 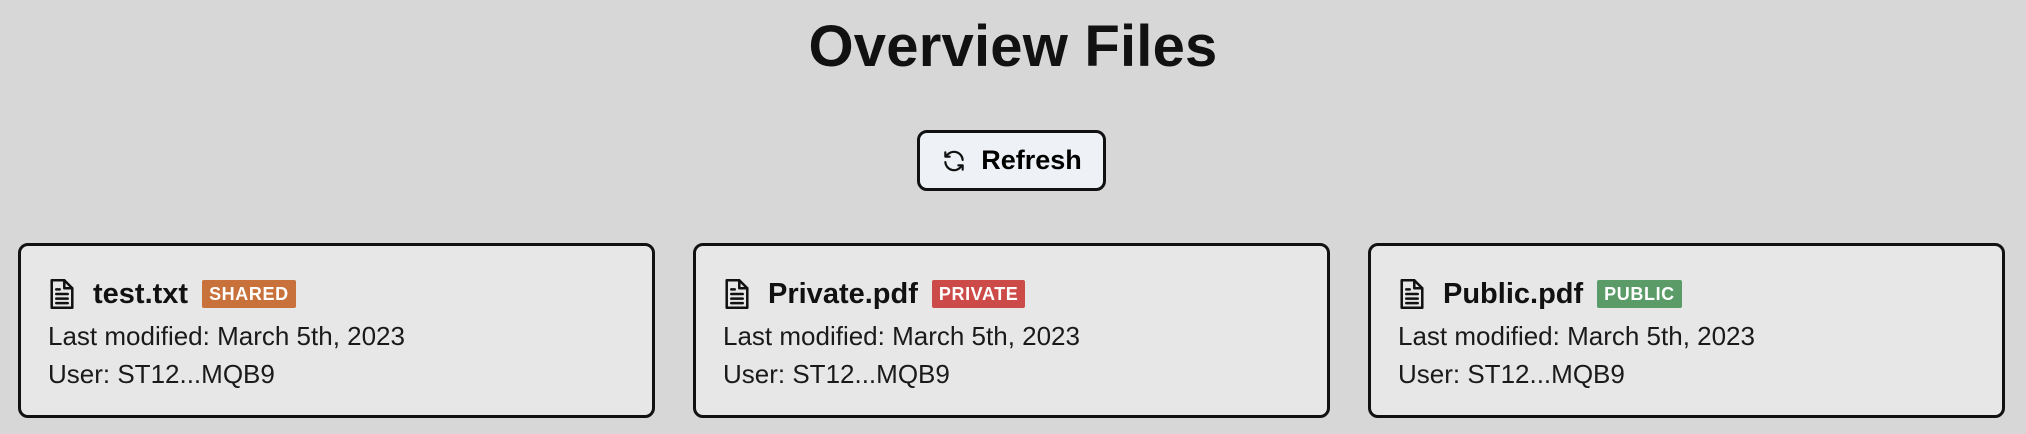 What do you see at coordinates (1639, 294) in the screenshot?
I see `status-badge: PUBLIC` at bounding box center [1639, 294].